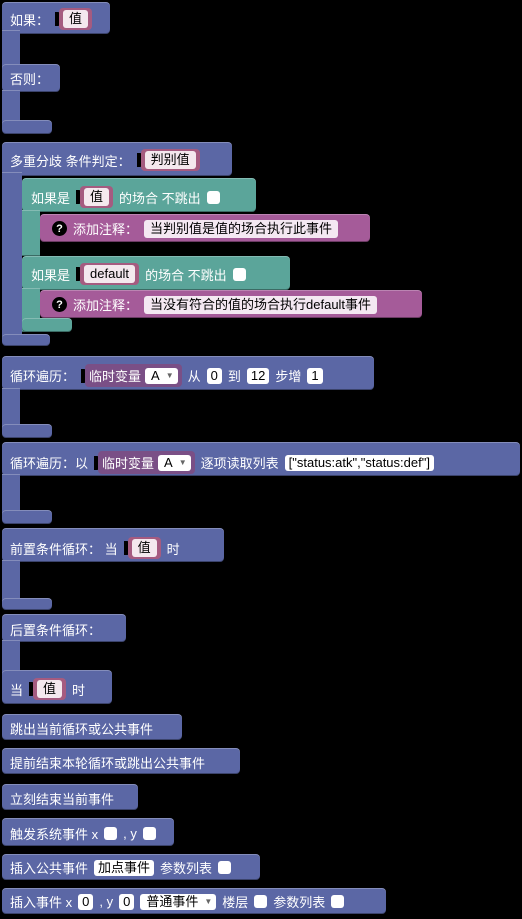 This screenshot has width=522, height=919. What do you see at coordinates (79, 690) in the screenshot?
I see `dowhile-suffix: 时` at bounding box center [79, 690].